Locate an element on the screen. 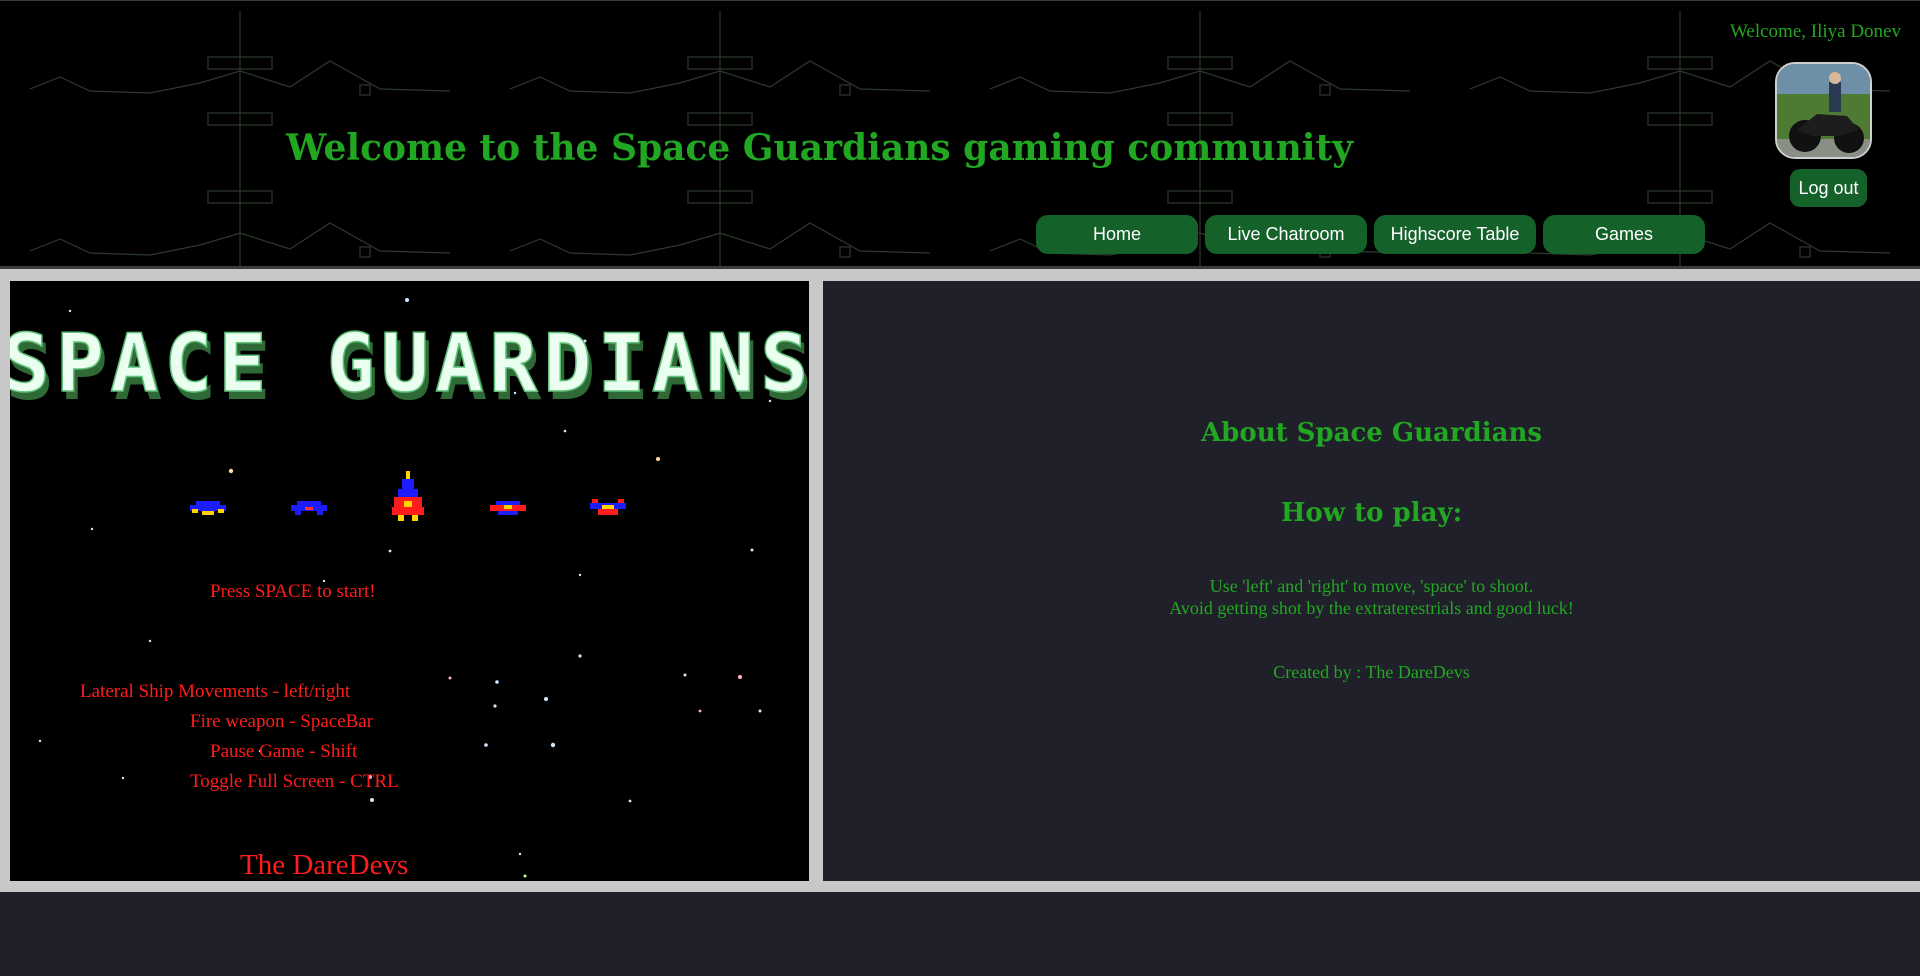 Image resolution: width=1920 pixels, height=976 pixels. game-logo-text: SPACE GUARDIANS is located at coordinates (409, 365).